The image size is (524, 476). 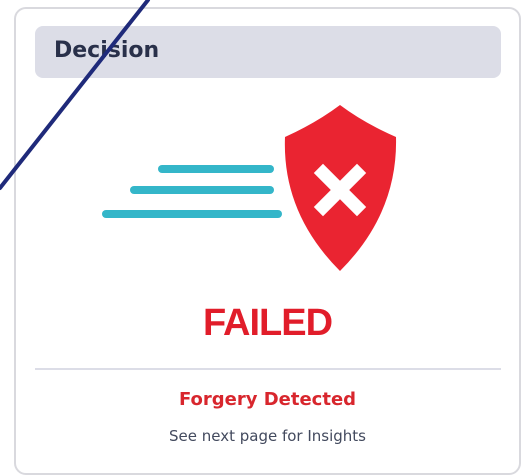 I want to click on speed-lines-icon, so click(x=192, y=191).